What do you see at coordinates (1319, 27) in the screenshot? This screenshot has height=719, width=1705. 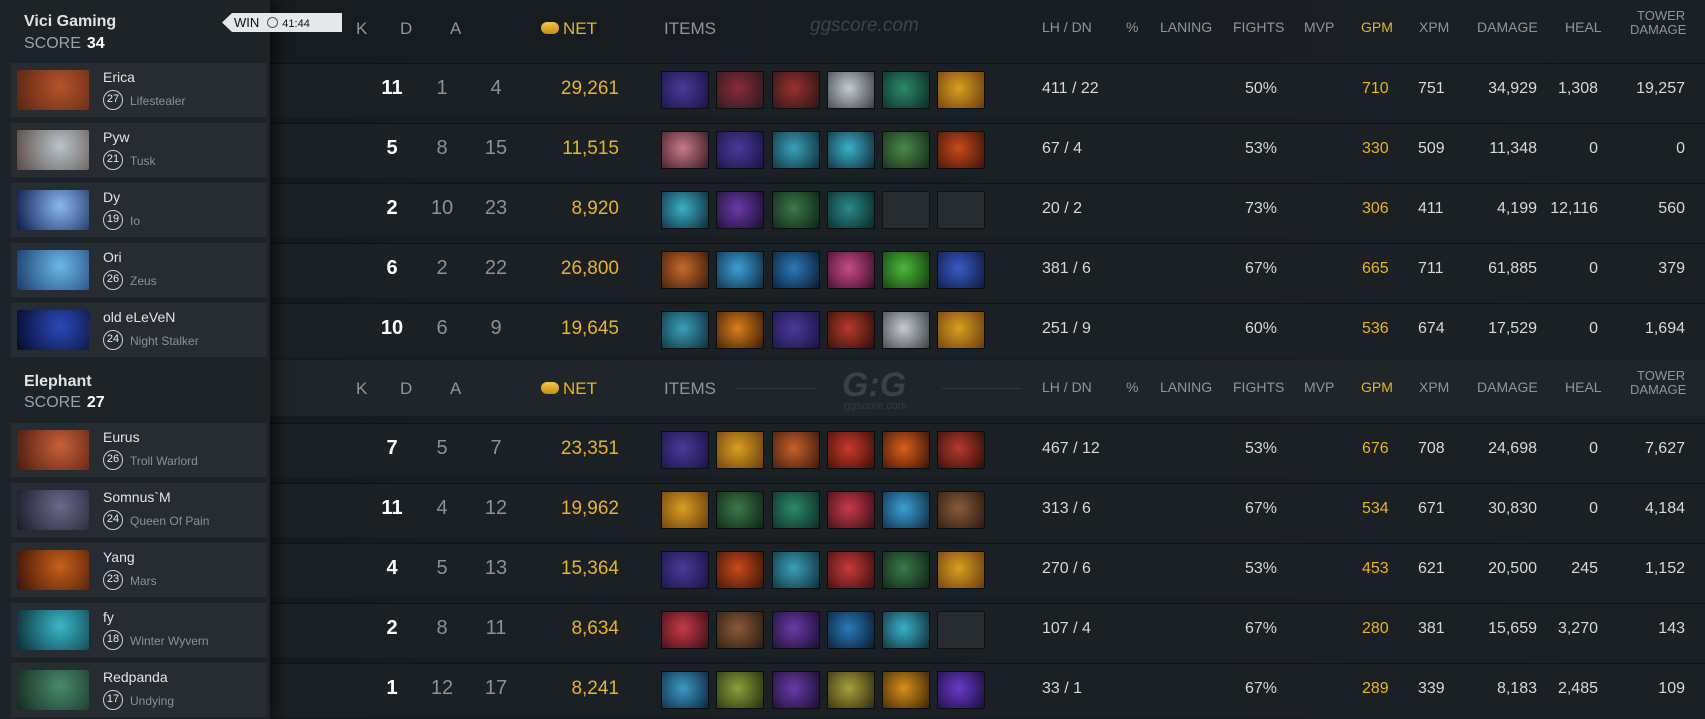 I see `header-mvp: MVP` at bounding box center [1319, 27].